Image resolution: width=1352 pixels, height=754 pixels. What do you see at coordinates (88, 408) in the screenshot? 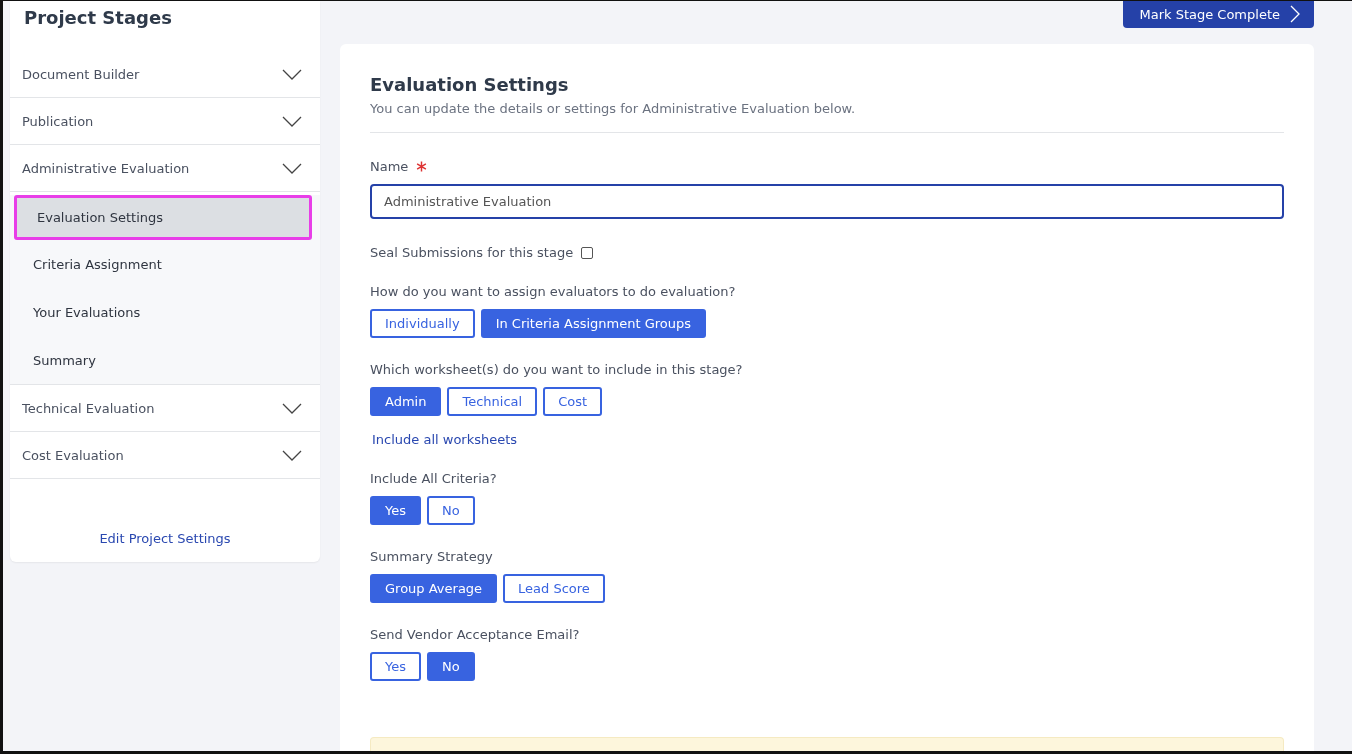
I see `stage-label: Technical Evaluation` at bounding box center [88, 408].